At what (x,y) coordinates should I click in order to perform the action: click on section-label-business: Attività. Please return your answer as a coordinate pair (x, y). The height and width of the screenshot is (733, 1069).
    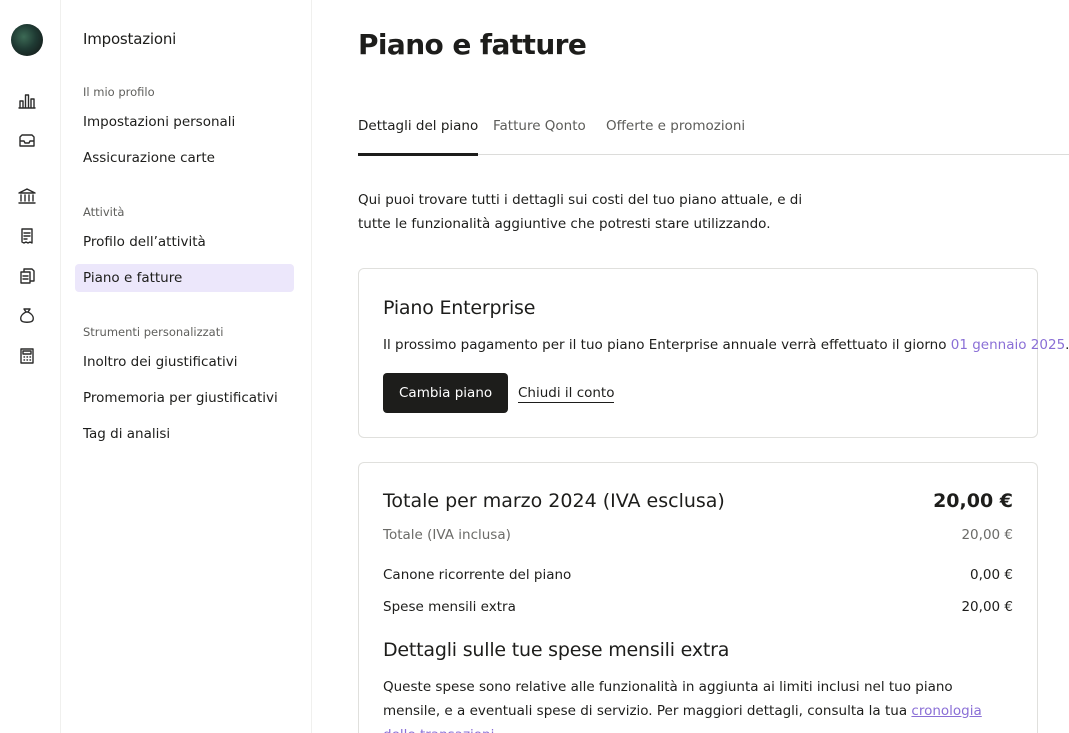
    Looking at the image, I should click on (104, 212).